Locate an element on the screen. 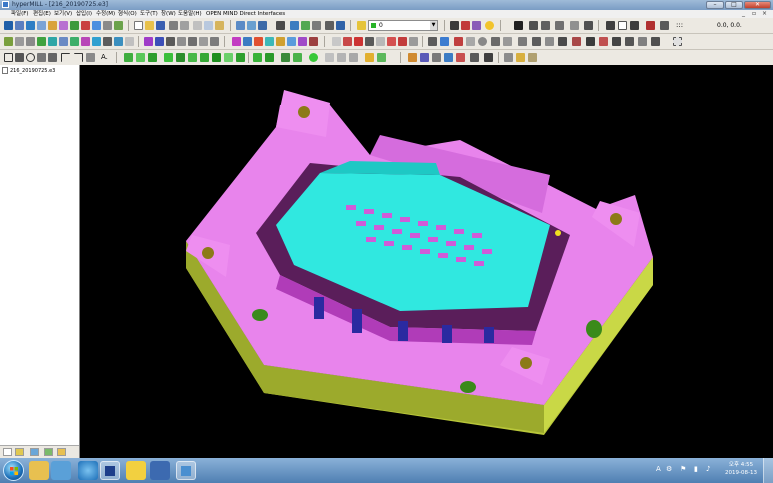 The height and width of the screenshot is (483, 773). attribute-icon is located at coordinates (476, 25).